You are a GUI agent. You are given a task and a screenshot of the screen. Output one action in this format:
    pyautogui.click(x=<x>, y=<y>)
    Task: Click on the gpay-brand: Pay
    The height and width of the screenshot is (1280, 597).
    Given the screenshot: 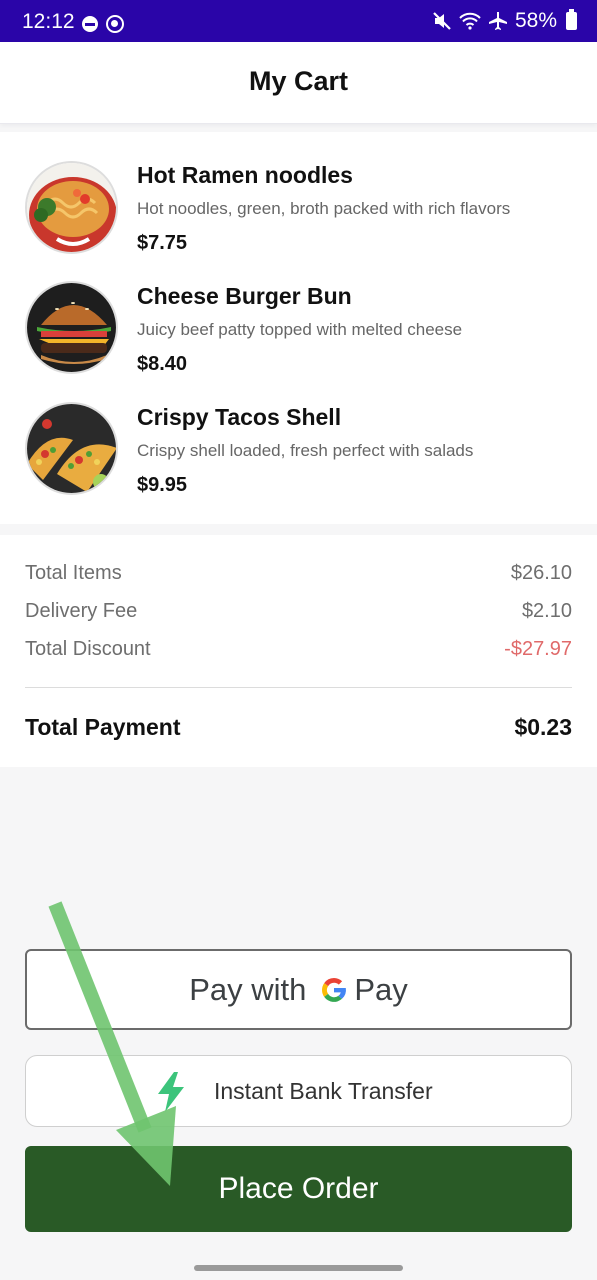 What is the action you would take?
    pyautogui.click(x=381, y=989)
    